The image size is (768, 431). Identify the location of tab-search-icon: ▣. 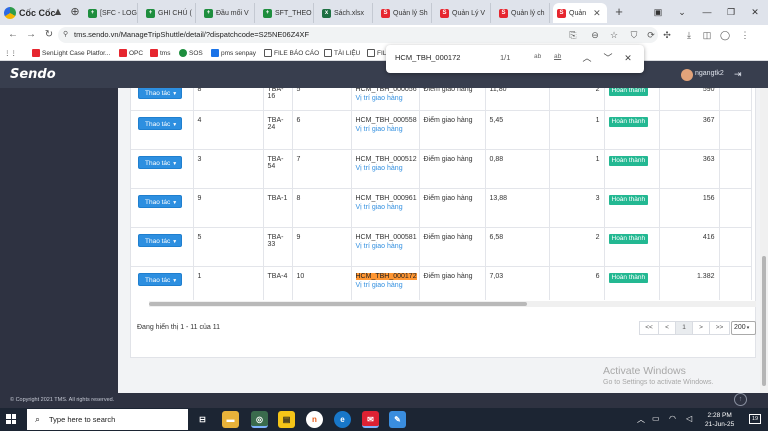
(658, 12).